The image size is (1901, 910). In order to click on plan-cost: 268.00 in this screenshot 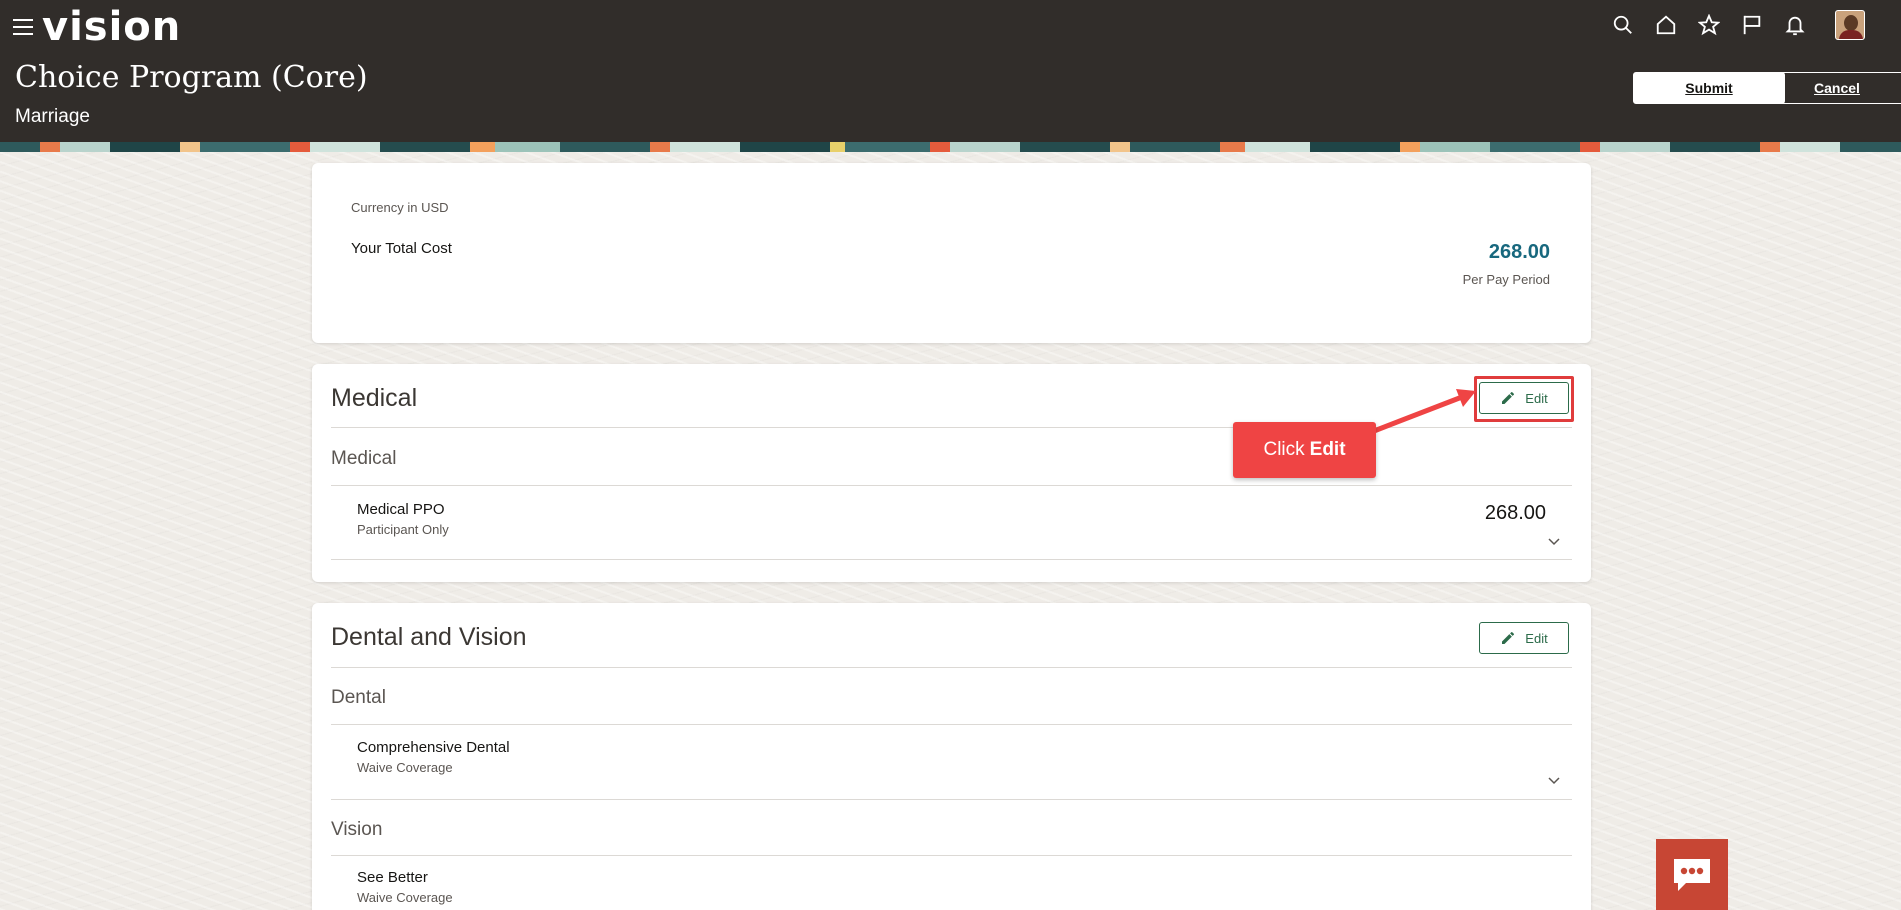, I will do `click(1515, 513)`.